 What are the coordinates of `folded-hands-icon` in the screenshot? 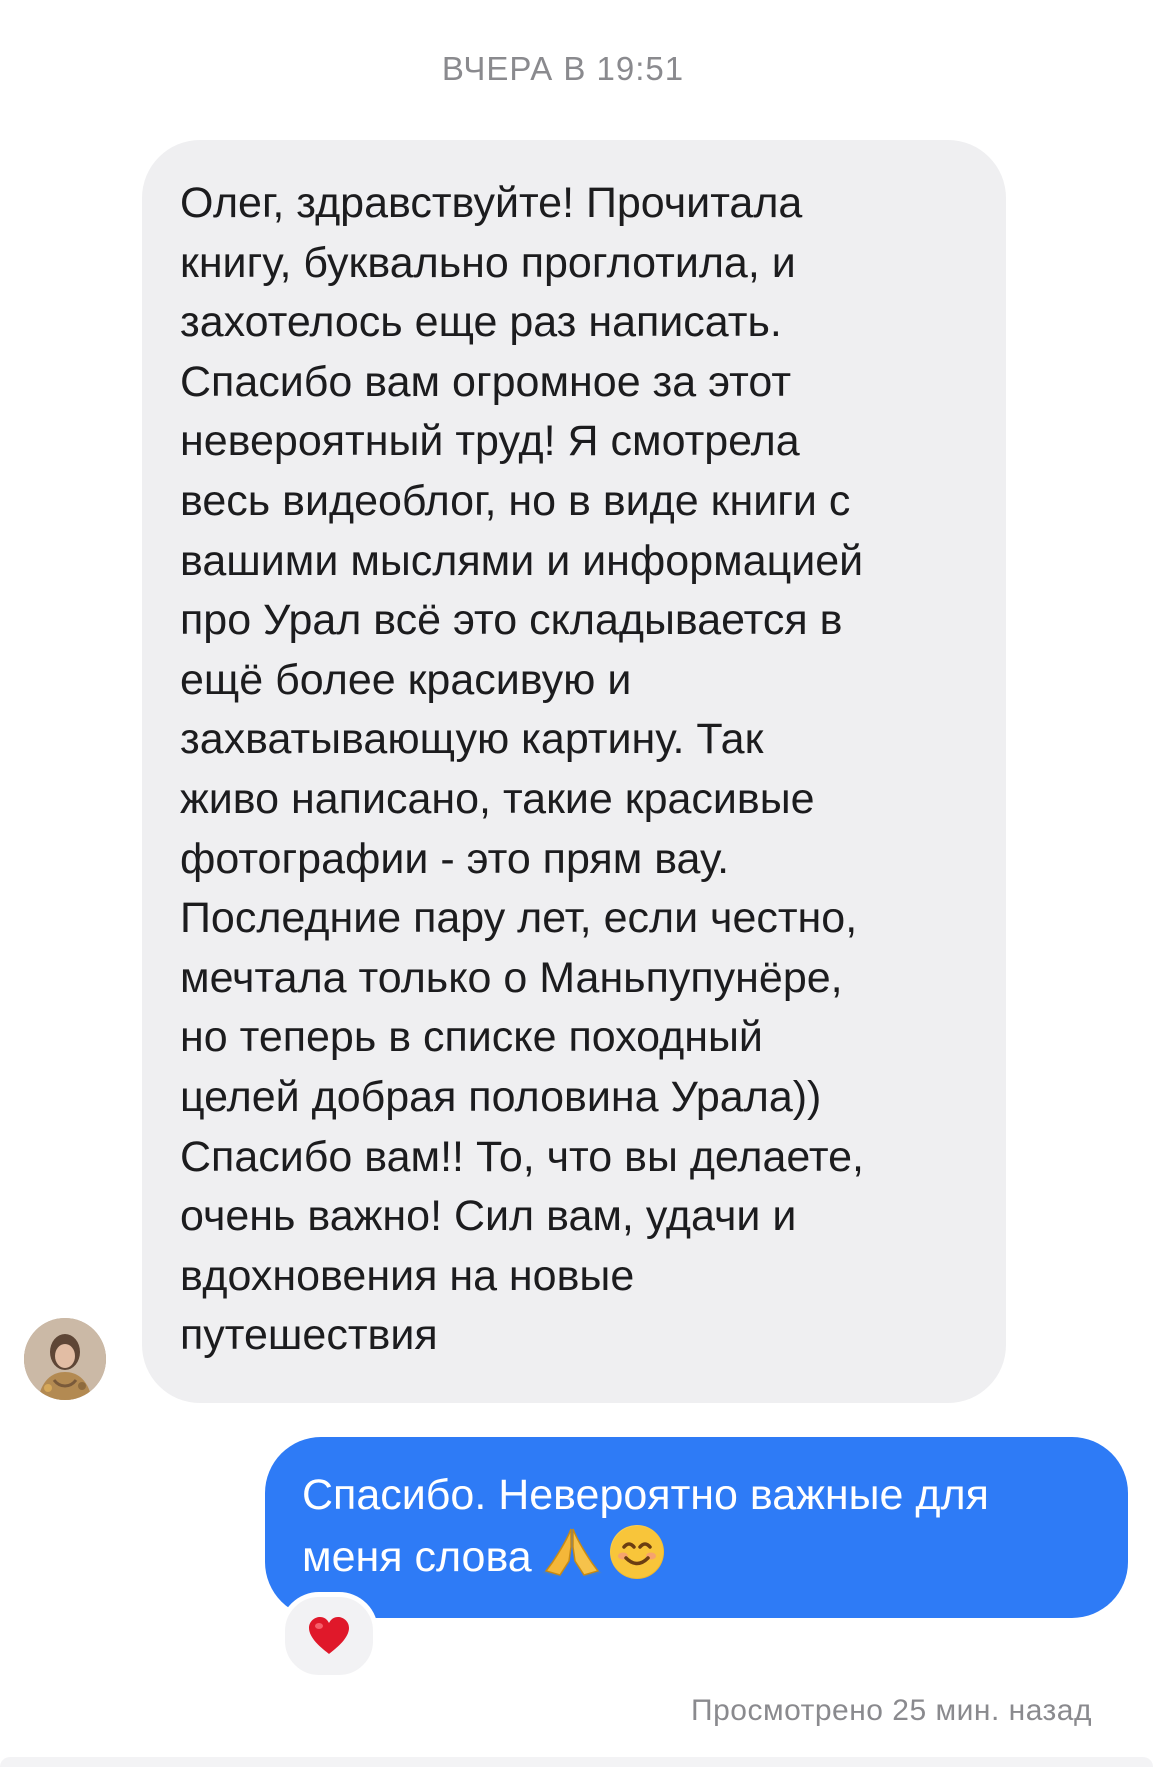 It's located at (571, 1551).